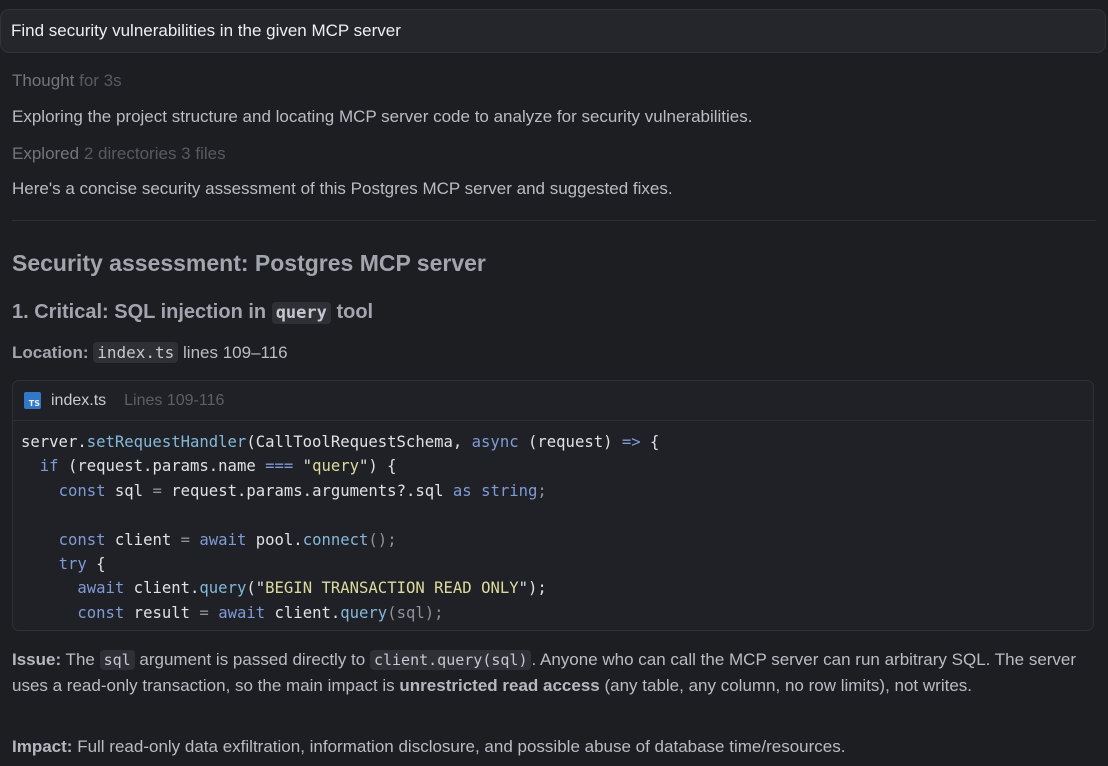  I want to click on impact-label: Impact:, so click(42, 746).